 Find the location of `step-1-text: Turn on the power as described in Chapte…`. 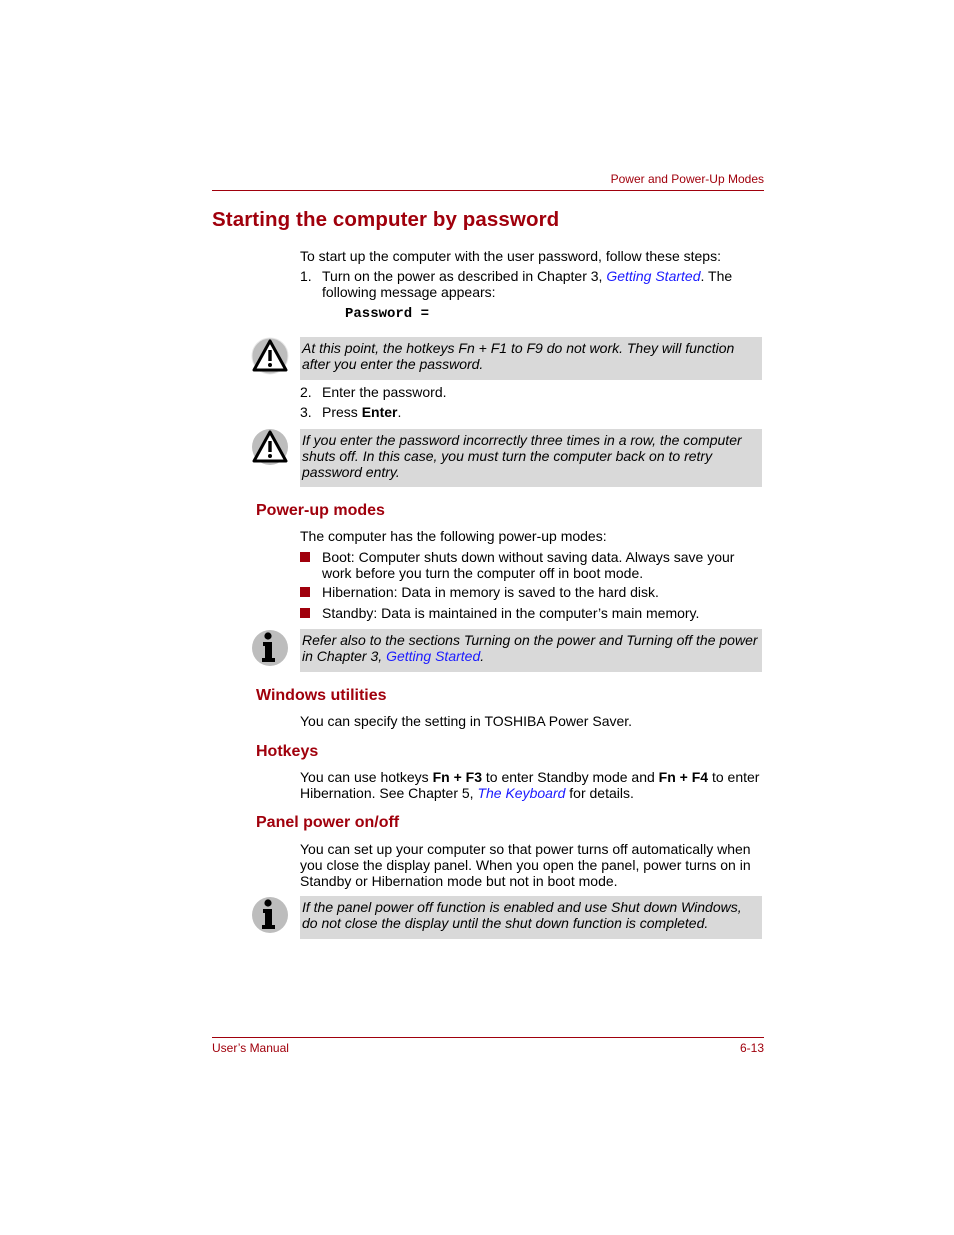

step-1-text: Turn on the power as described in Chapte… is located at coordinates (544, 284).